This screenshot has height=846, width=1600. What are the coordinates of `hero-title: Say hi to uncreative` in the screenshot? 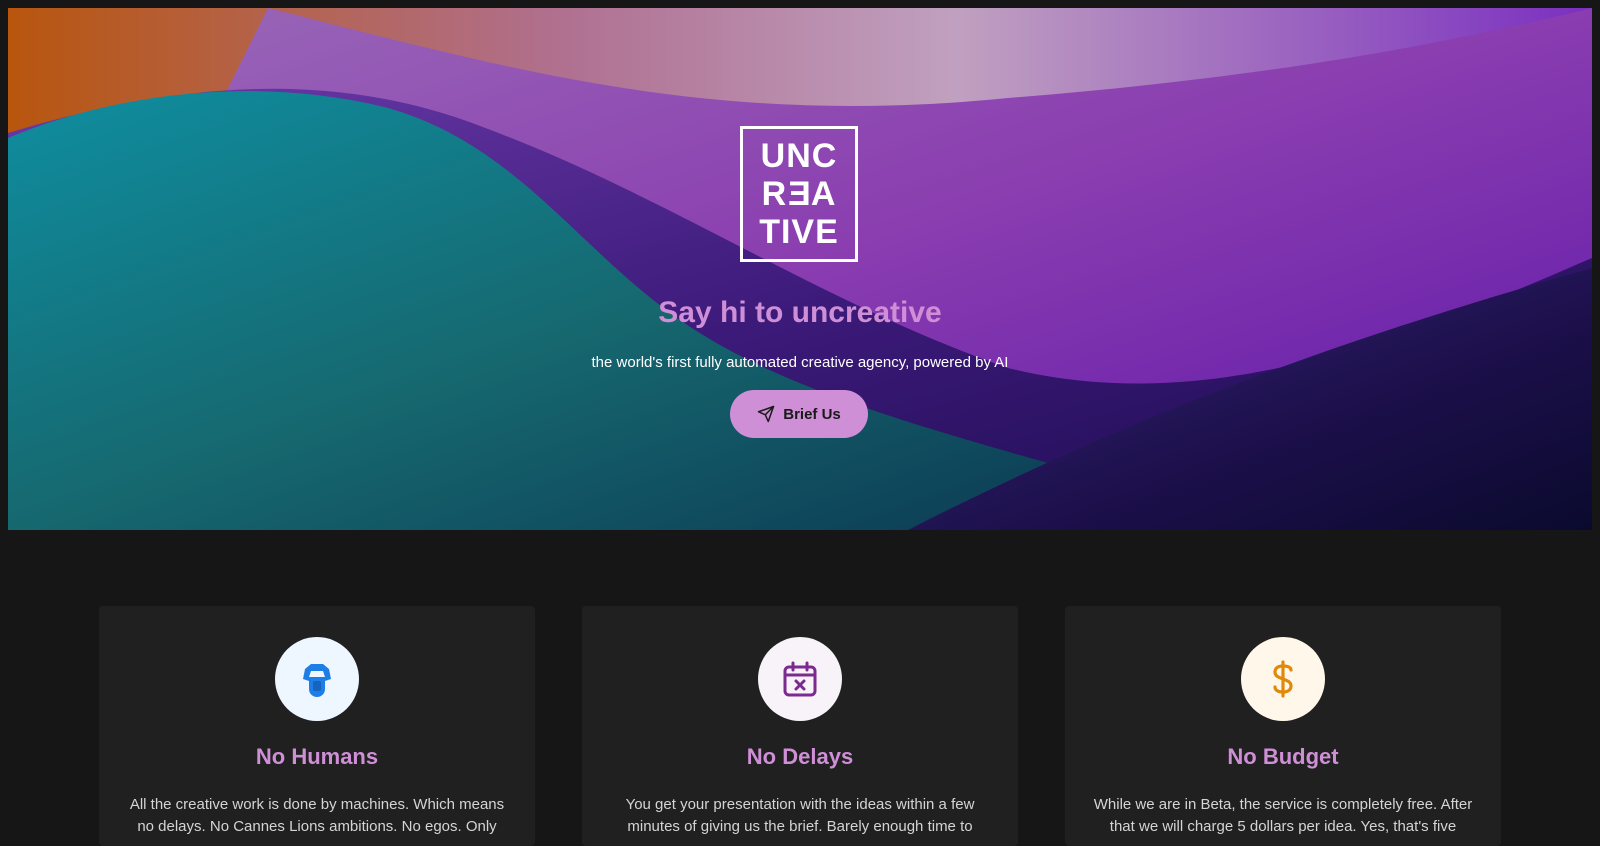 It's located at (800, 312).